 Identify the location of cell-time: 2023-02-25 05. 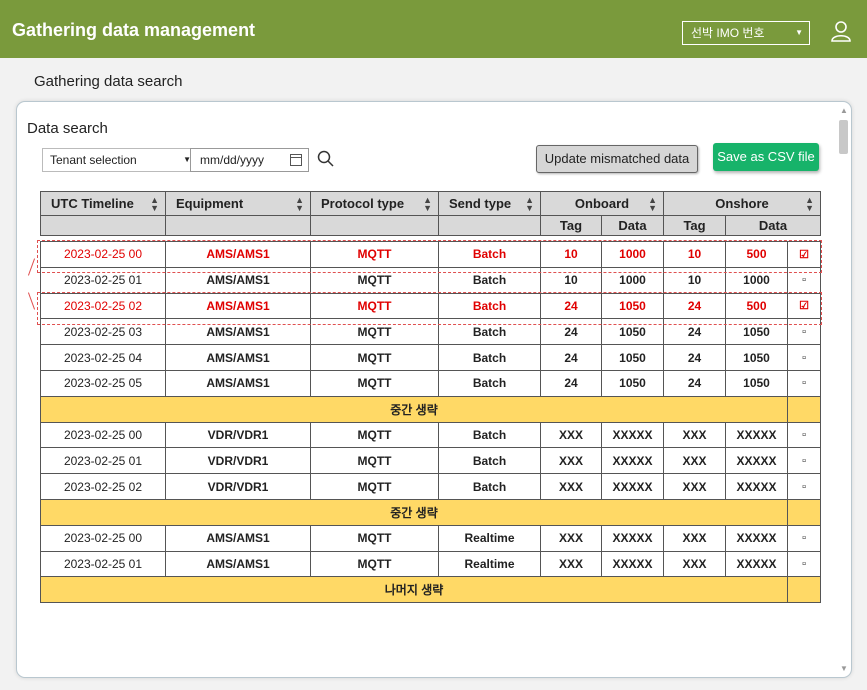
(103, 383).